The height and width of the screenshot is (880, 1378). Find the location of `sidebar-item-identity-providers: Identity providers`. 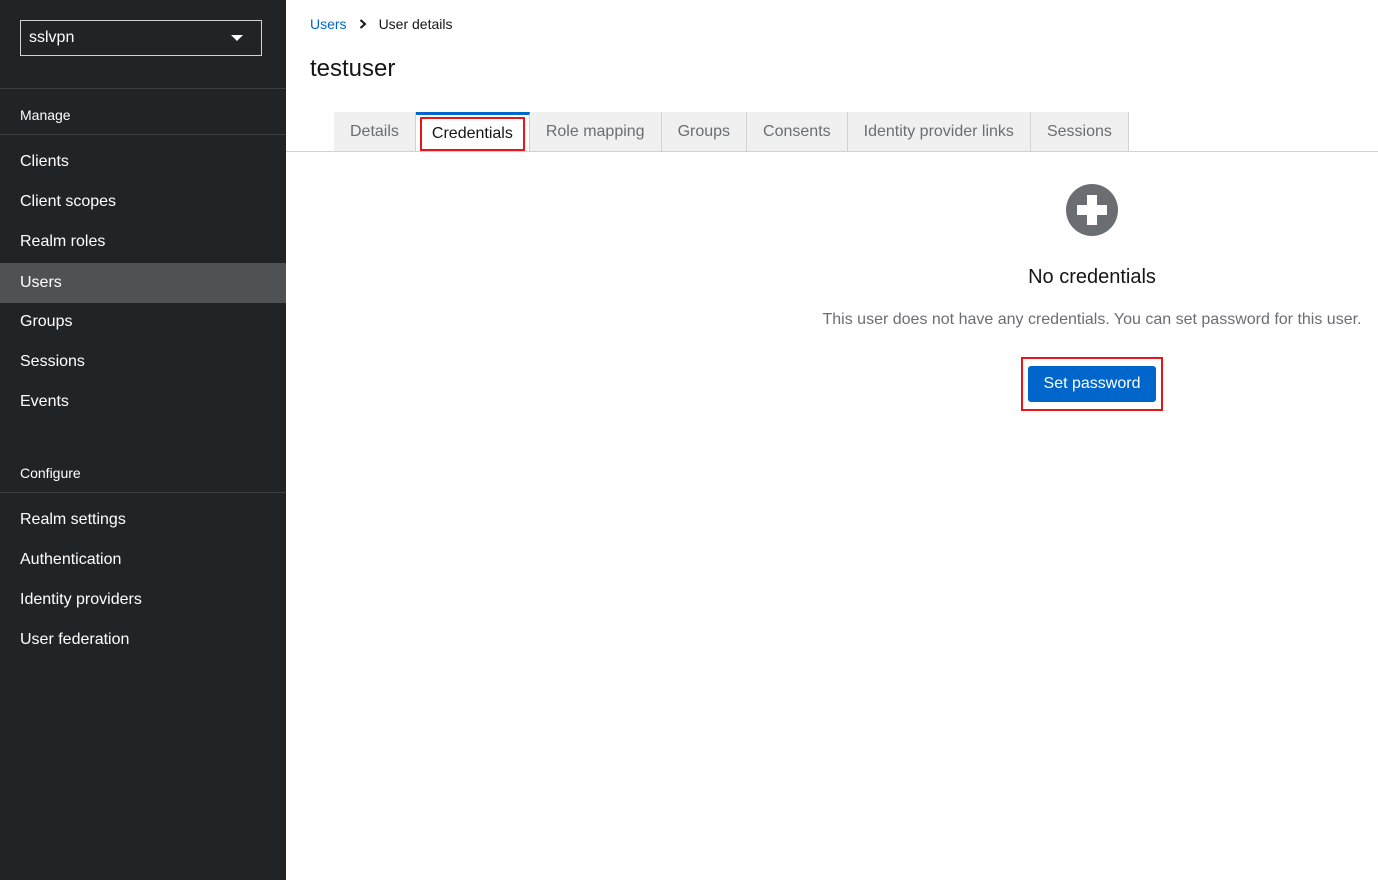

sidebar-item-identity-providers: Identity providers is located at coordinates (143, 600).